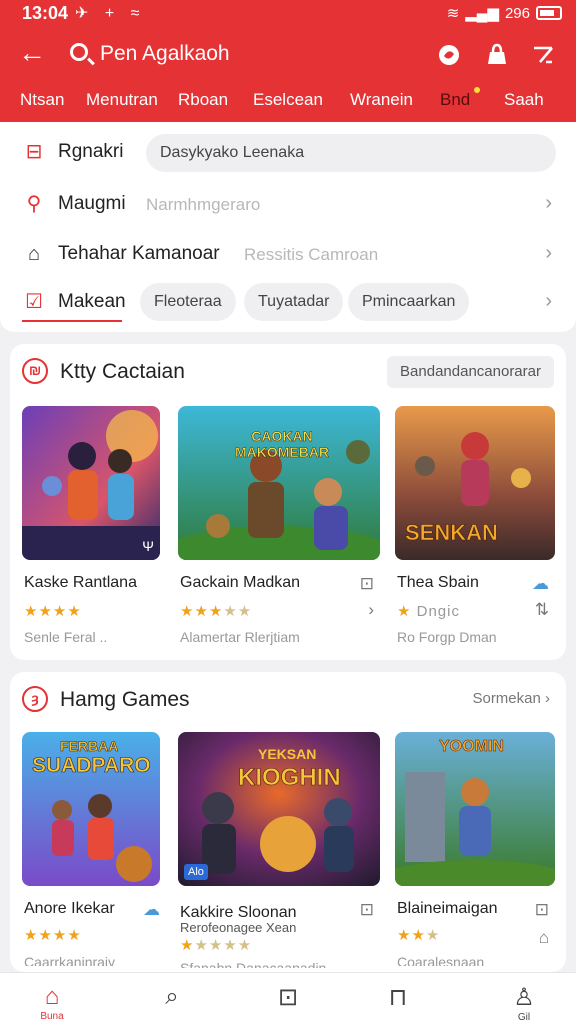  Describe the element at coordinates (34, 204) in the screenshot. I see `location-icon: ⚲` at that location.